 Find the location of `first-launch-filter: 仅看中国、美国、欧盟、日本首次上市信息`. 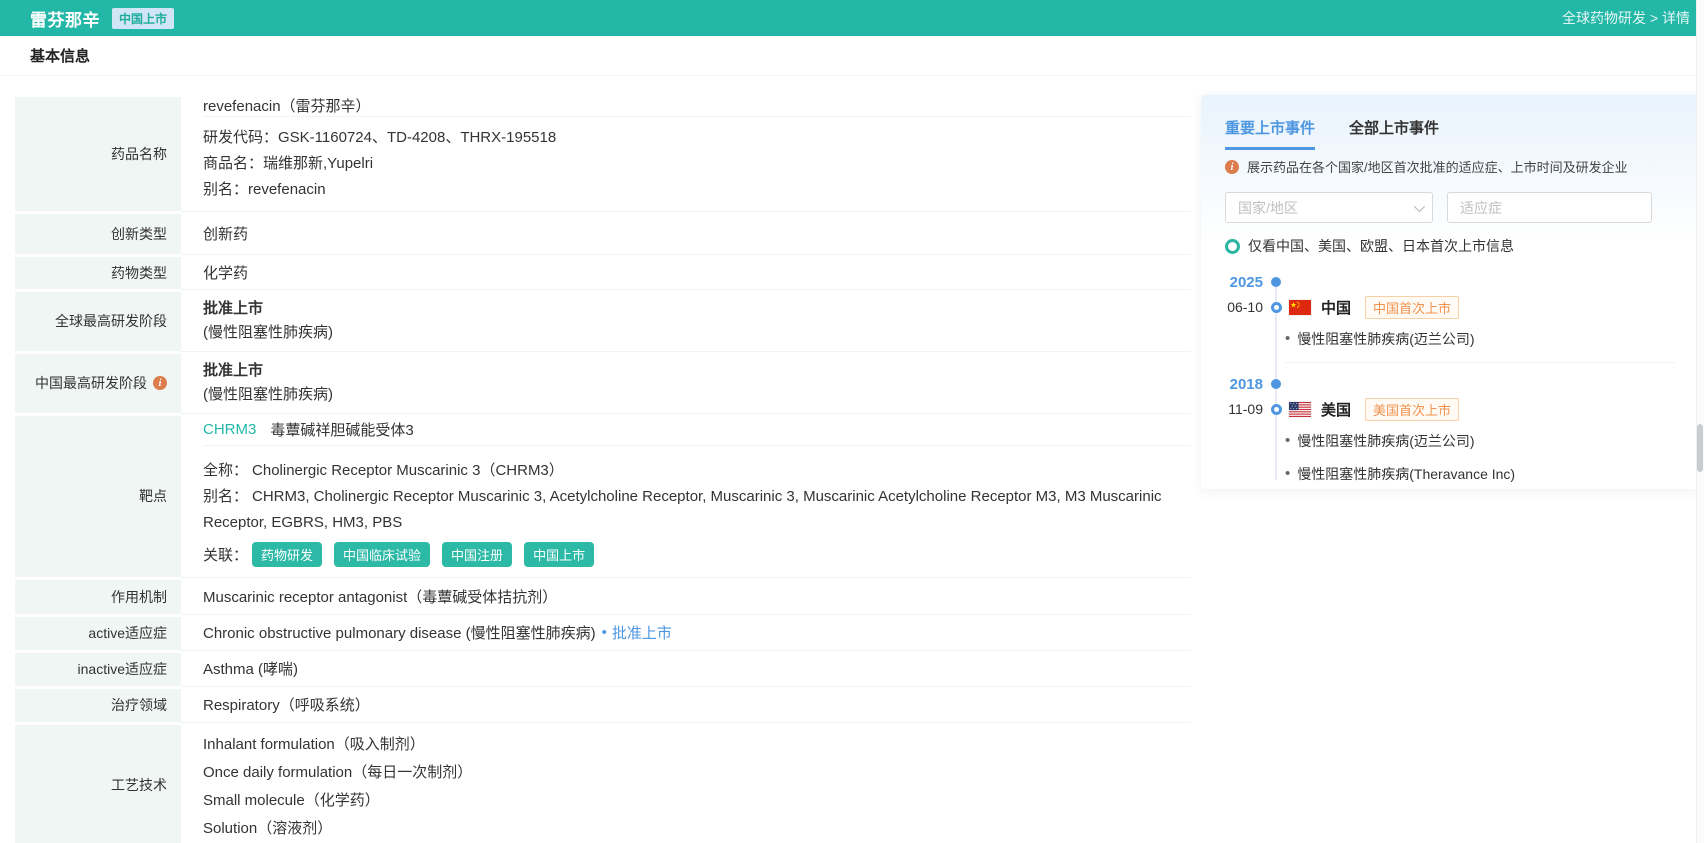

first-launch-filter: 仅看中国、美国、欧盟、日本首次上市信息 is located at coordinates (1450, 246).